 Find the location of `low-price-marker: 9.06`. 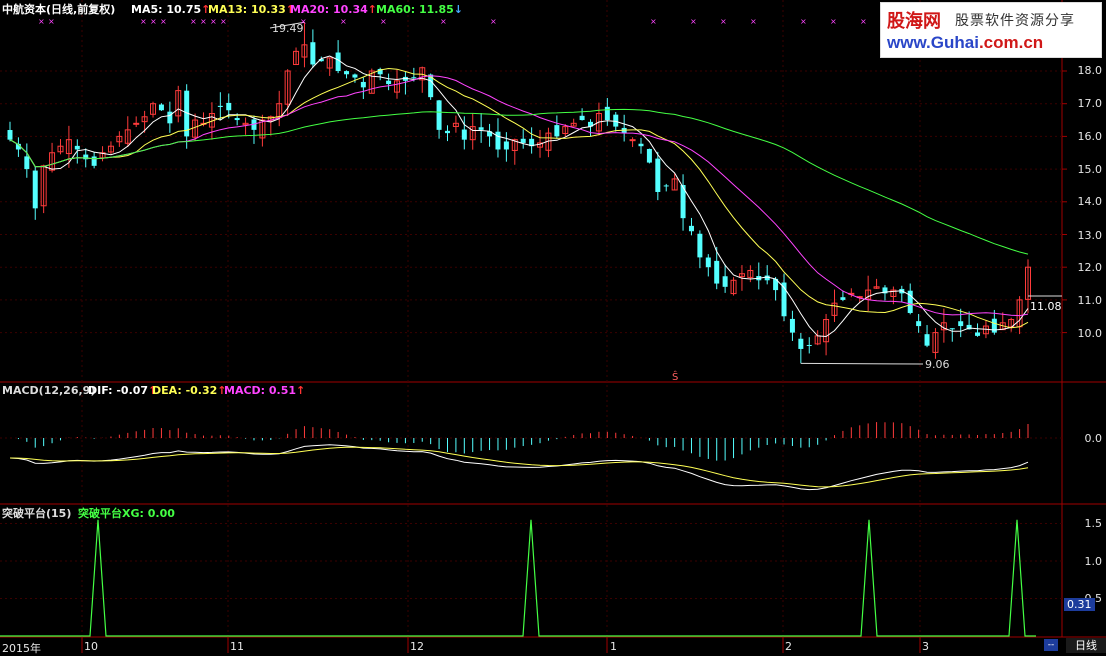

low-price-marker: 9.06 is located at coordinates (937, 364).